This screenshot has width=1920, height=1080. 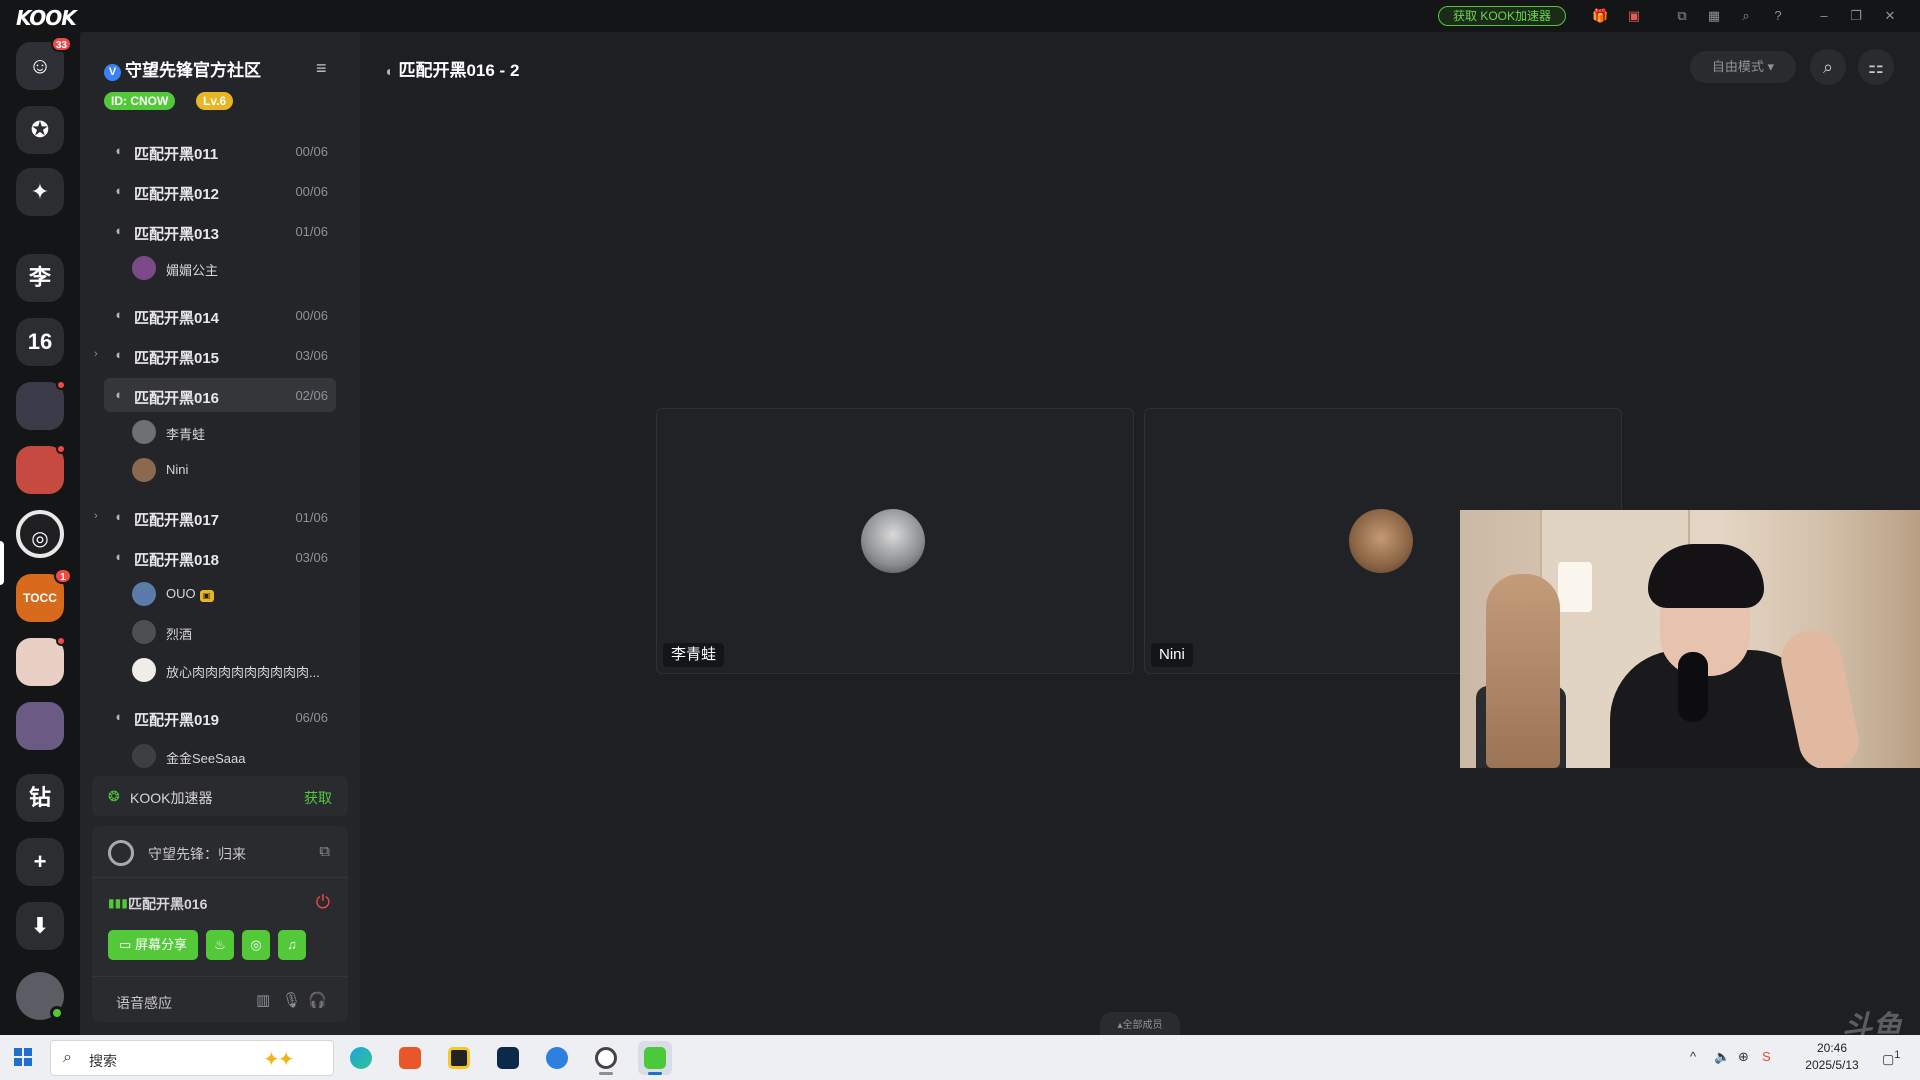 What do you see at coordinates (114, 796) in the screenshot?
I see `leaf-icon: ❂` at bounding box center [114, 796].